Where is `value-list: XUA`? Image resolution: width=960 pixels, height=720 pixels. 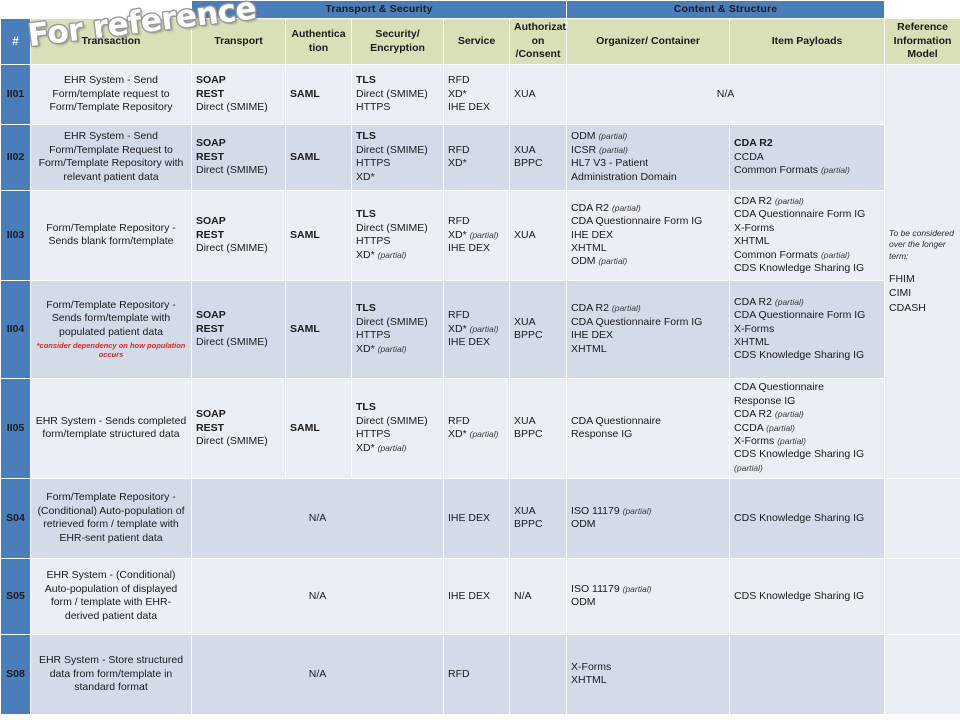
value-list: XUA is located at coordinates (538, 94).